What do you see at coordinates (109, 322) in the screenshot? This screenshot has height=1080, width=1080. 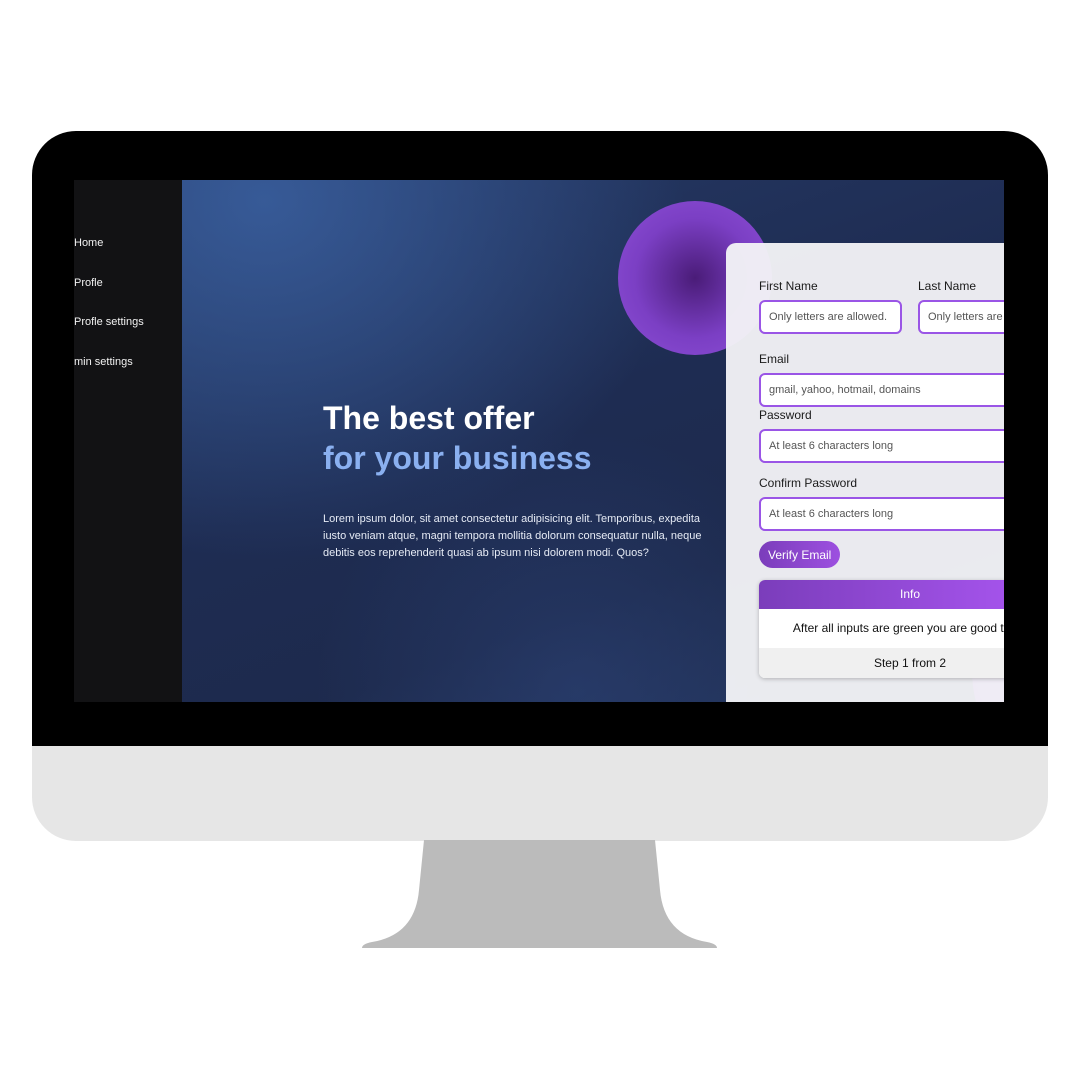 I see `sidebar-item-profile-settings: Profle settings` at bounding box center [109, 322].